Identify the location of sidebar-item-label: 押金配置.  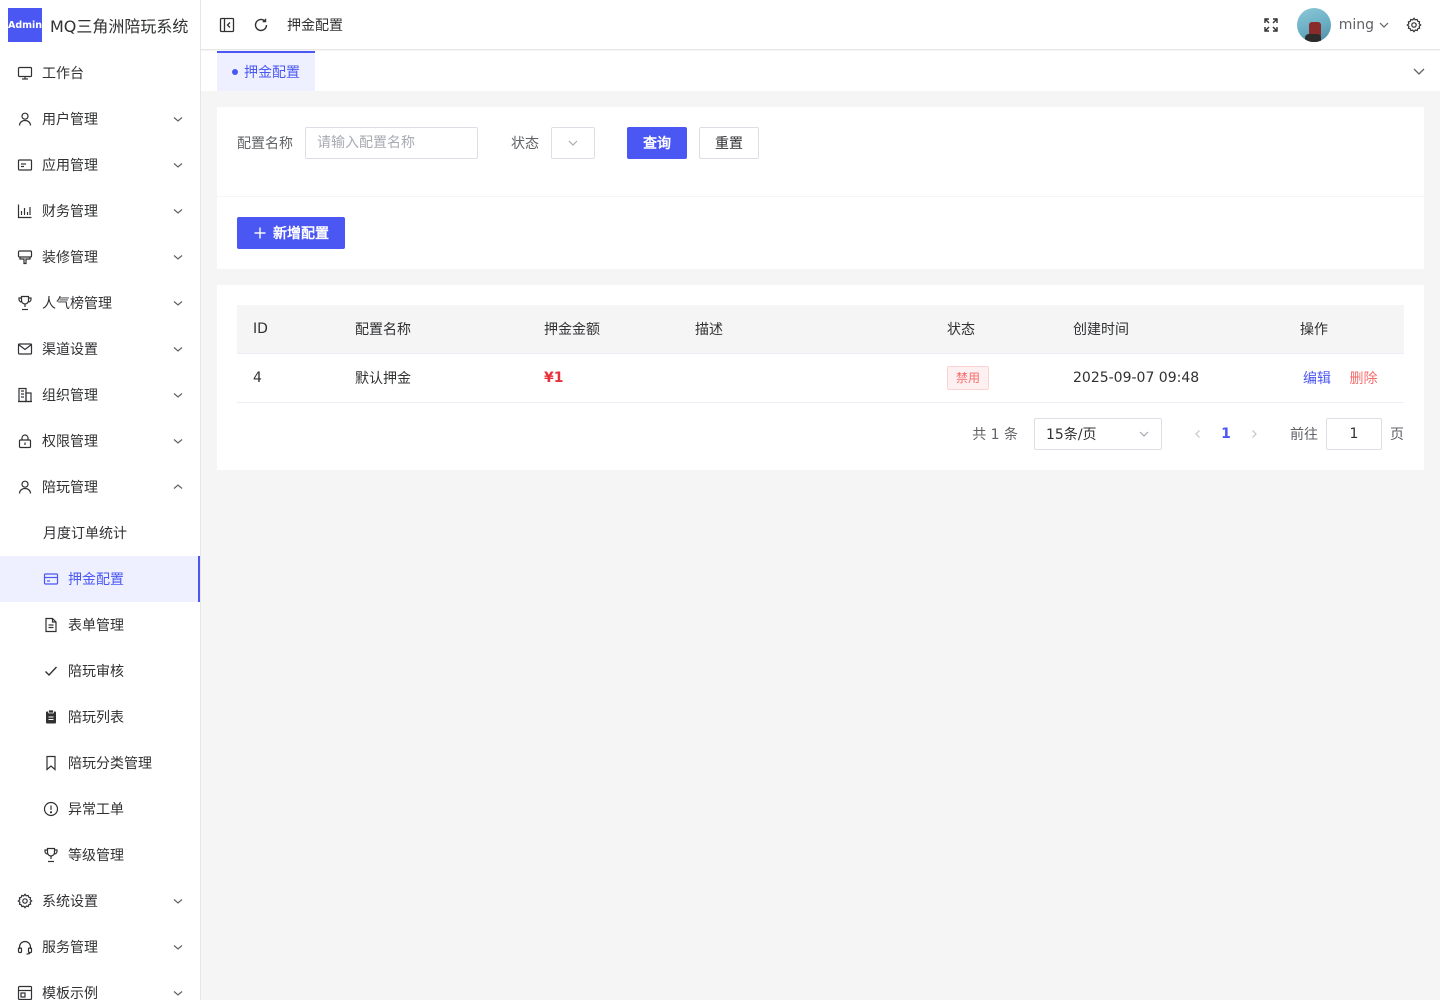
(96, 580).